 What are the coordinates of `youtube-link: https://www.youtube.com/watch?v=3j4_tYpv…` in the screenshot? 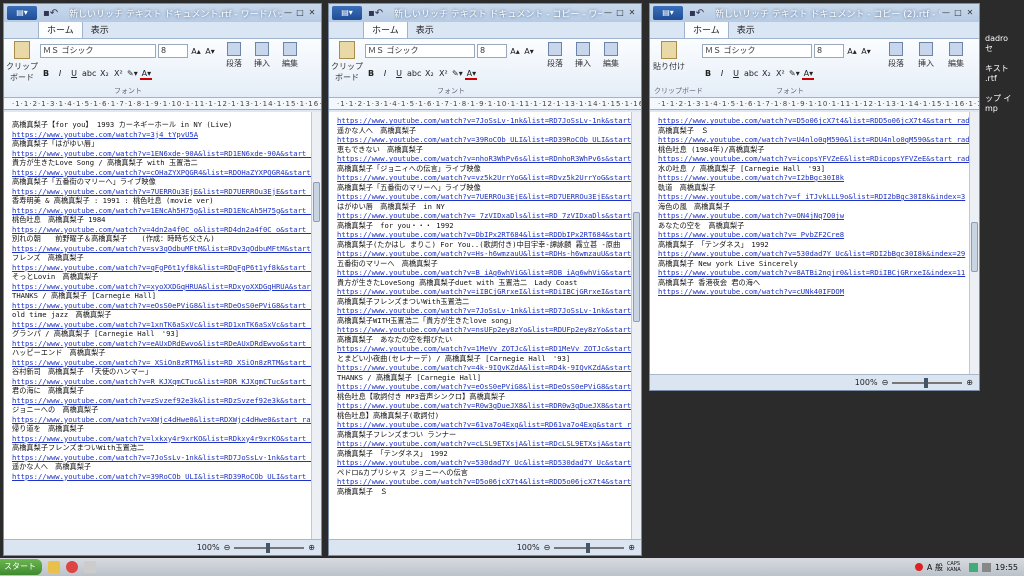 It's located at (161, 135).